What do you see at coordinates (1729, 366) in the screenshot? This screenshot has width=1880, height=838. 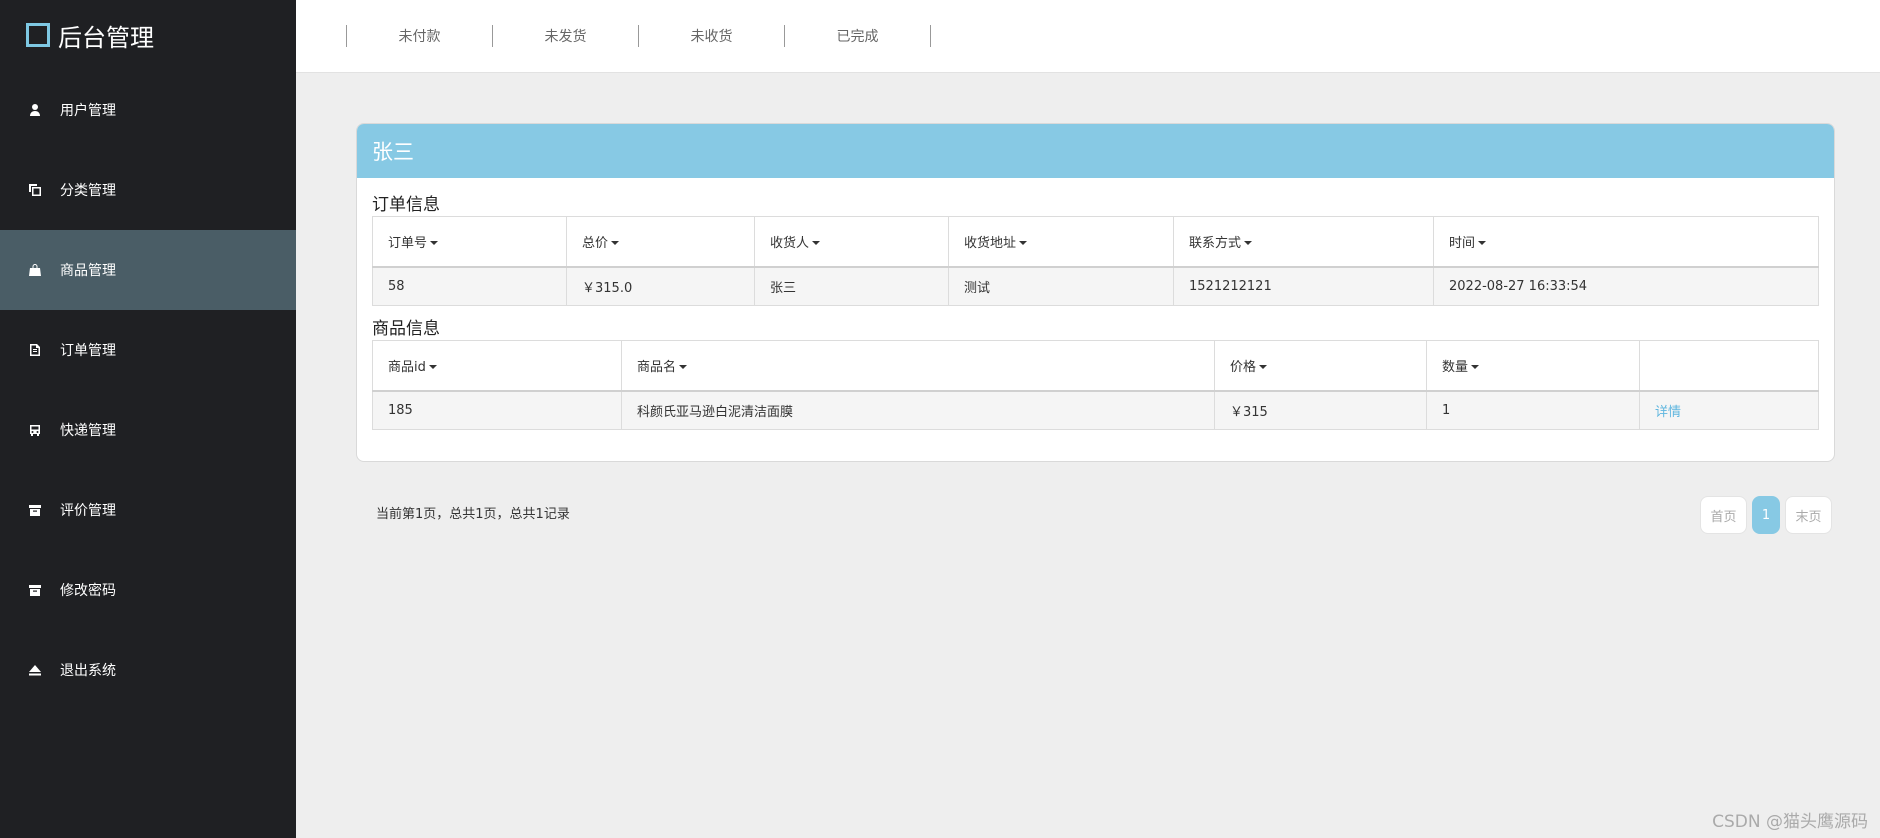 I see `column-header` at bounding box center [1729, 366].